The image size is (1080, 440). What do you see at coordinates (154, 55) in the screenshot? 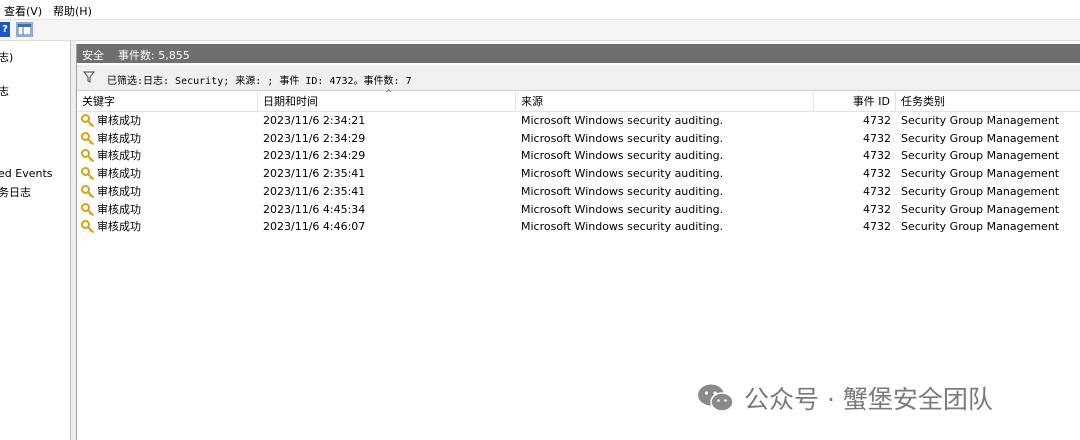
I see `event-count: 事件数: 5,855` at bounding box center [154, 55].